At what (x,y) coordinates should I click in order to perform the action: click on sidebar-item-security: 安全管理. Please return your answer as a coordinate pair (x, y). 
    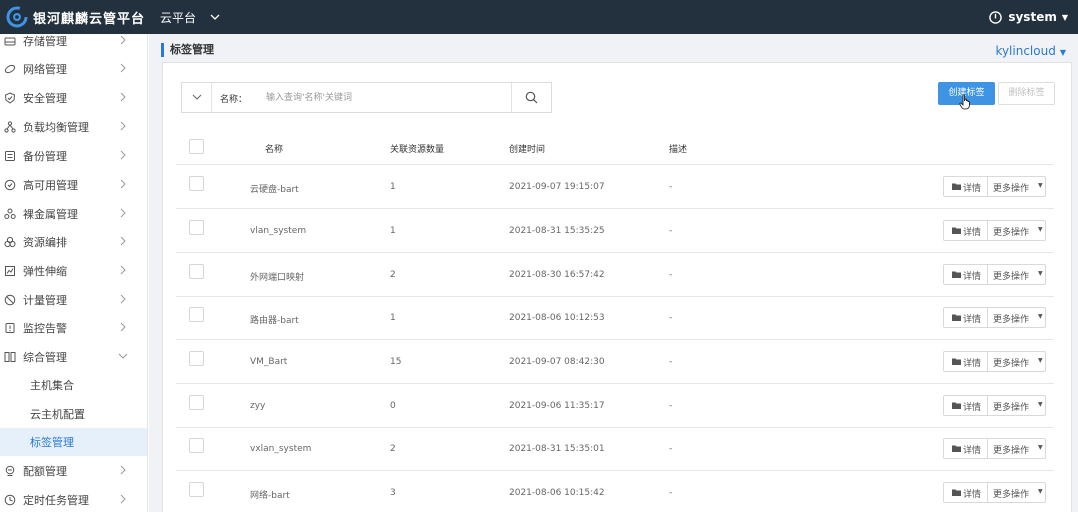
    Looking at the image, I should click on (73, 98).